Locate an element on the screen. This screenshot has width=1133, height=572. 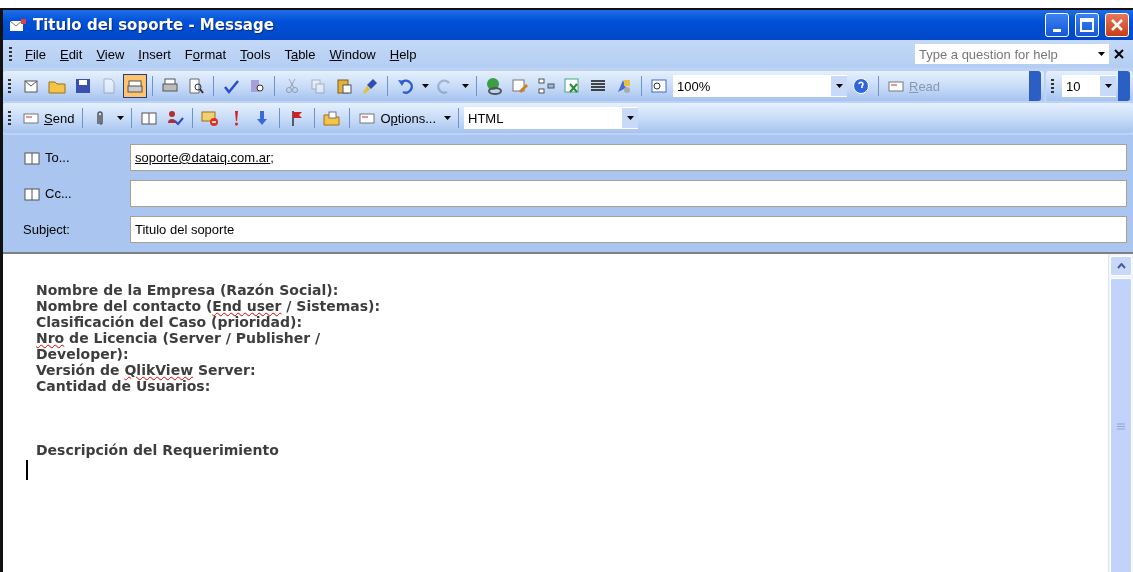
drawing-icon is located at coordinates (624, 86).